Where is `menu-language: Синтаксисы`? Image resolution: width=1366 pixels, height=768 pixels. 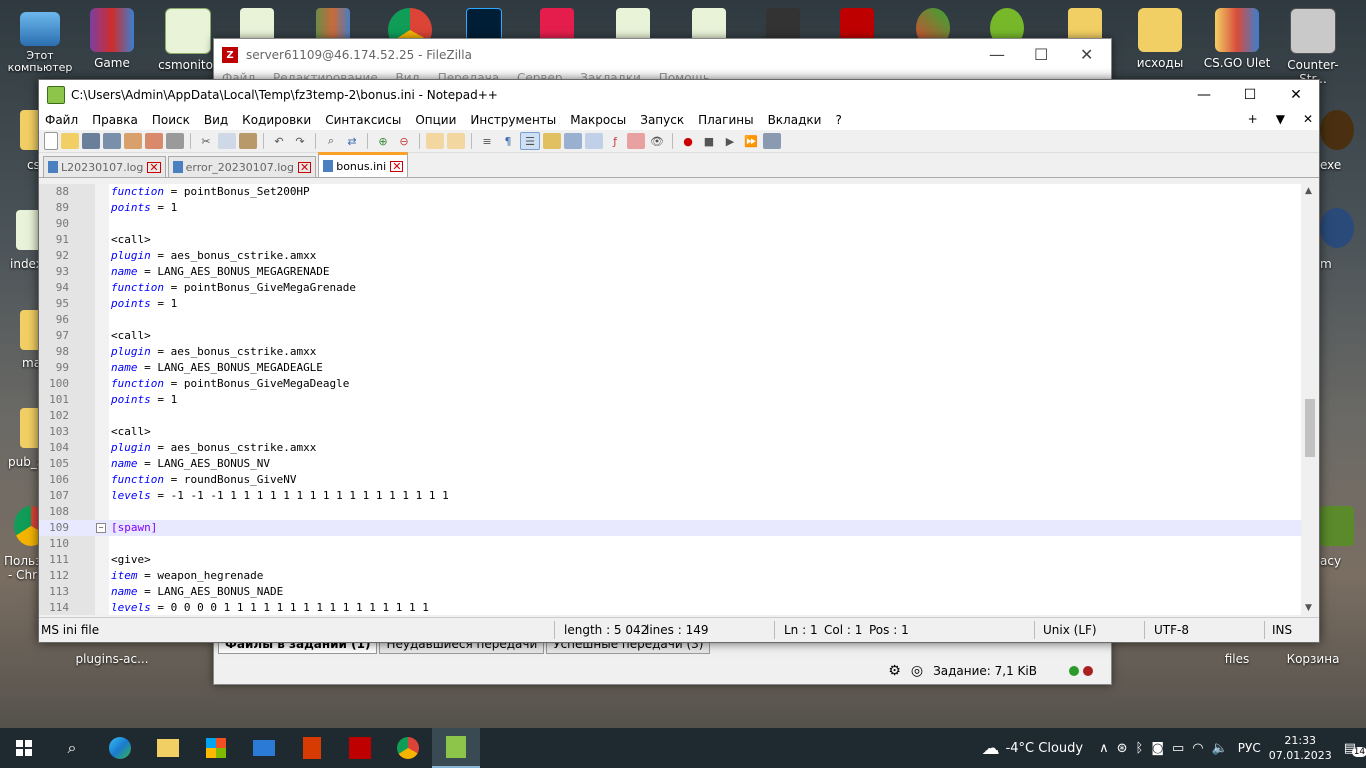
menu-language: Синтаксисы is located at coordinates (363, 120).